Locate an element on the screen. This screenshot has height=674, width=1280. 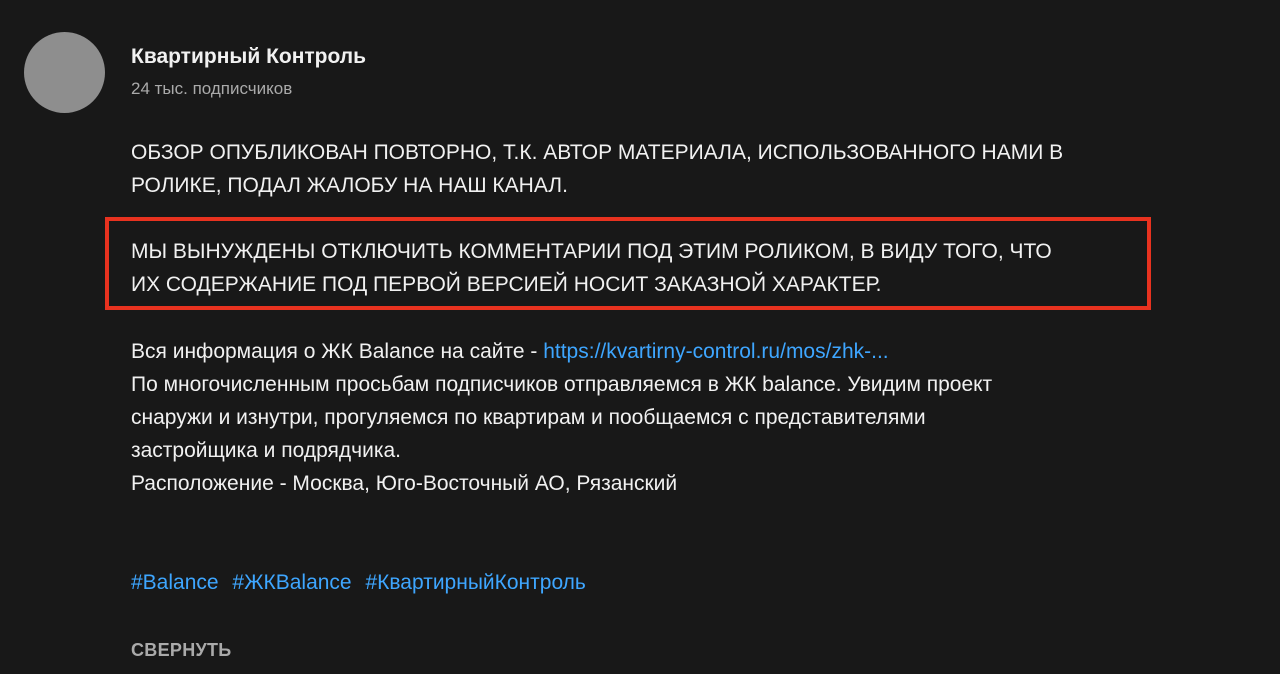
channel-avatar is located at coordinates (64, 72).